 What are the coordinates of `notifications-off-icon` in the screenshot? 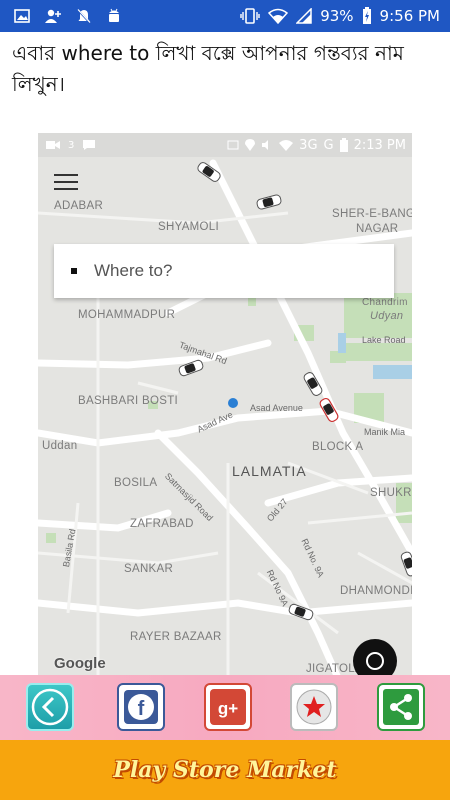 It's located at (84, 16).